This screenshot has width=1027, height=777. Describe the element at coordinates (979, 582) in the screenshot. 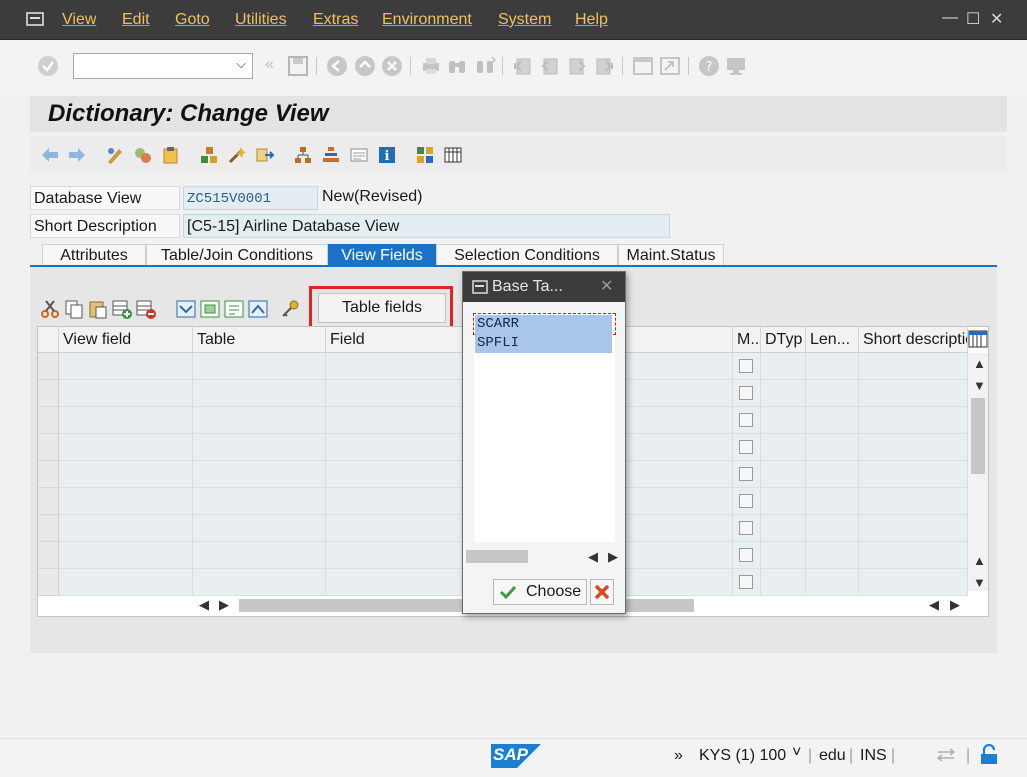

I see `scroll-bottom-icon: ▼` at that location.